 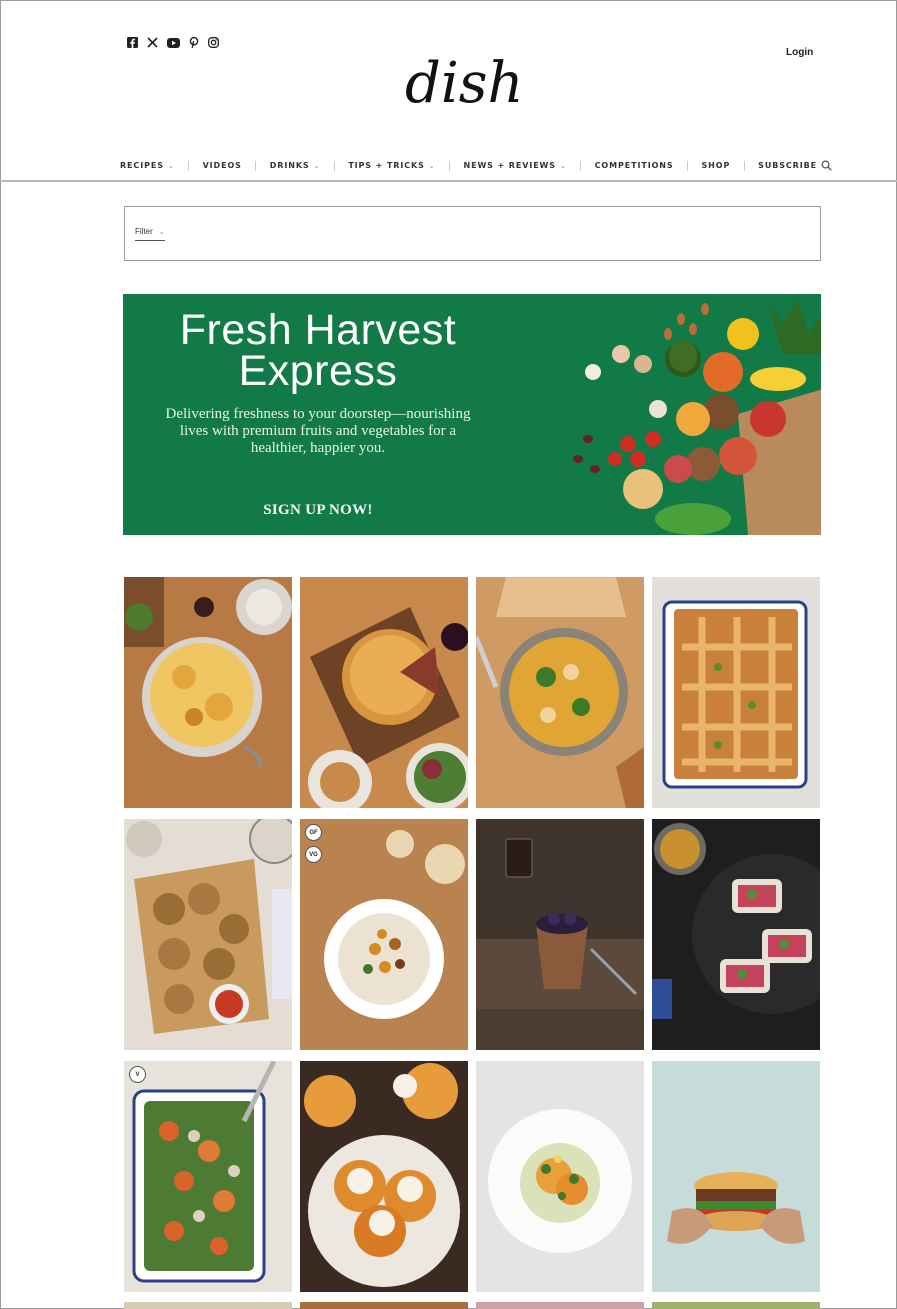 I want to click on nav-label: TIPS + TRICKS, so click(x=386, y=165).